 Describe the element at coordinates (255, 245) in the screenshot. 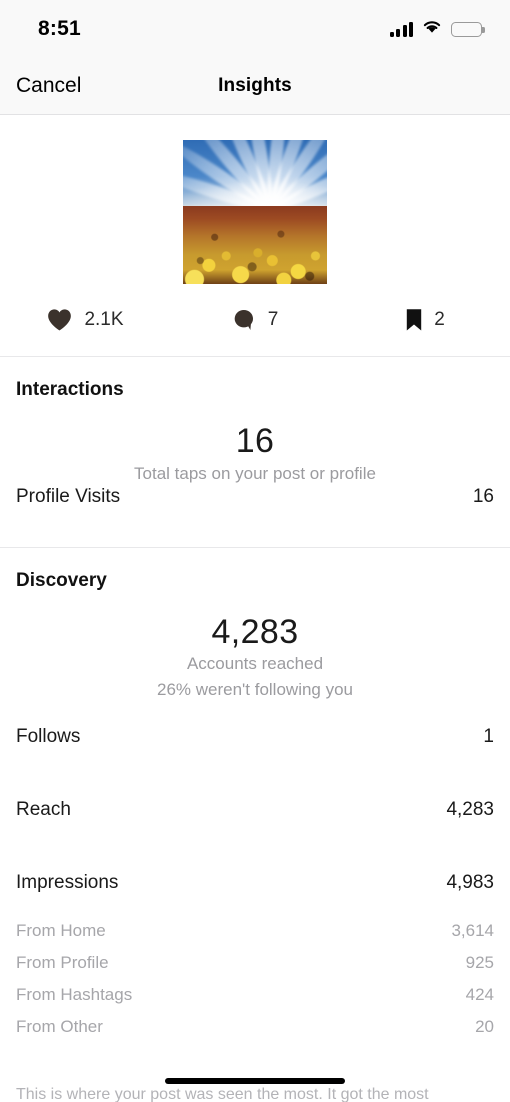

I see `thumbnail-flower-field` at that location.